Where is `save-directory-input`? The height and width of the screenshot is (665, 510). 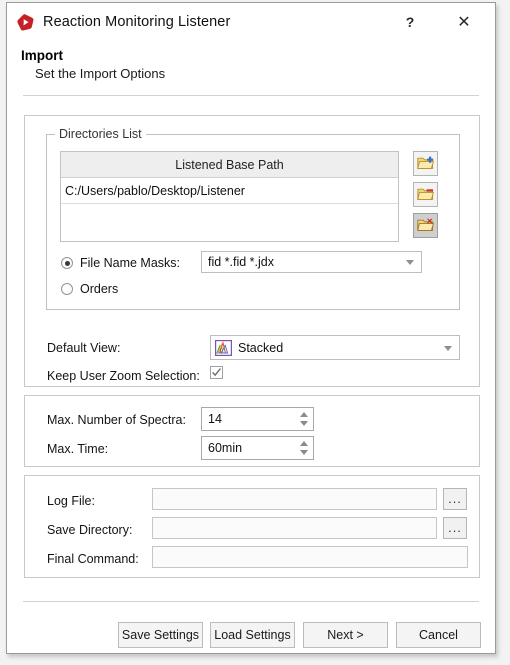
save-directory-input is located at coordinates (294, 528).